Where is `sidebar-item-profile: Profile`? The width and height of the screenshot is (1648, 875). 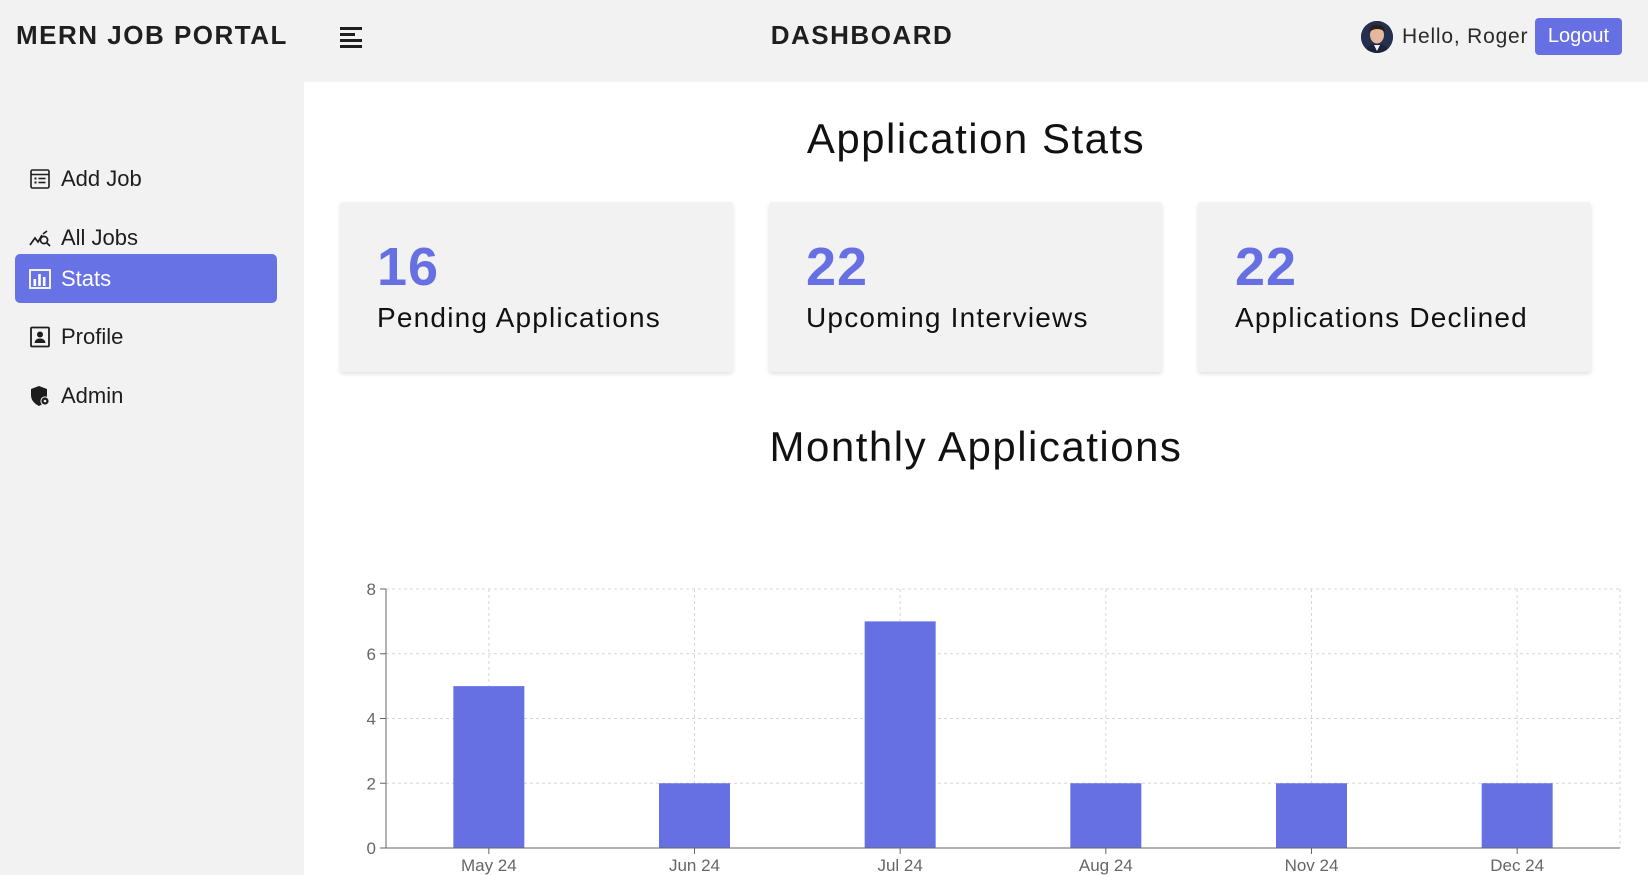
sidebar-item-profile: Profile is located at coordinates (146, 336).